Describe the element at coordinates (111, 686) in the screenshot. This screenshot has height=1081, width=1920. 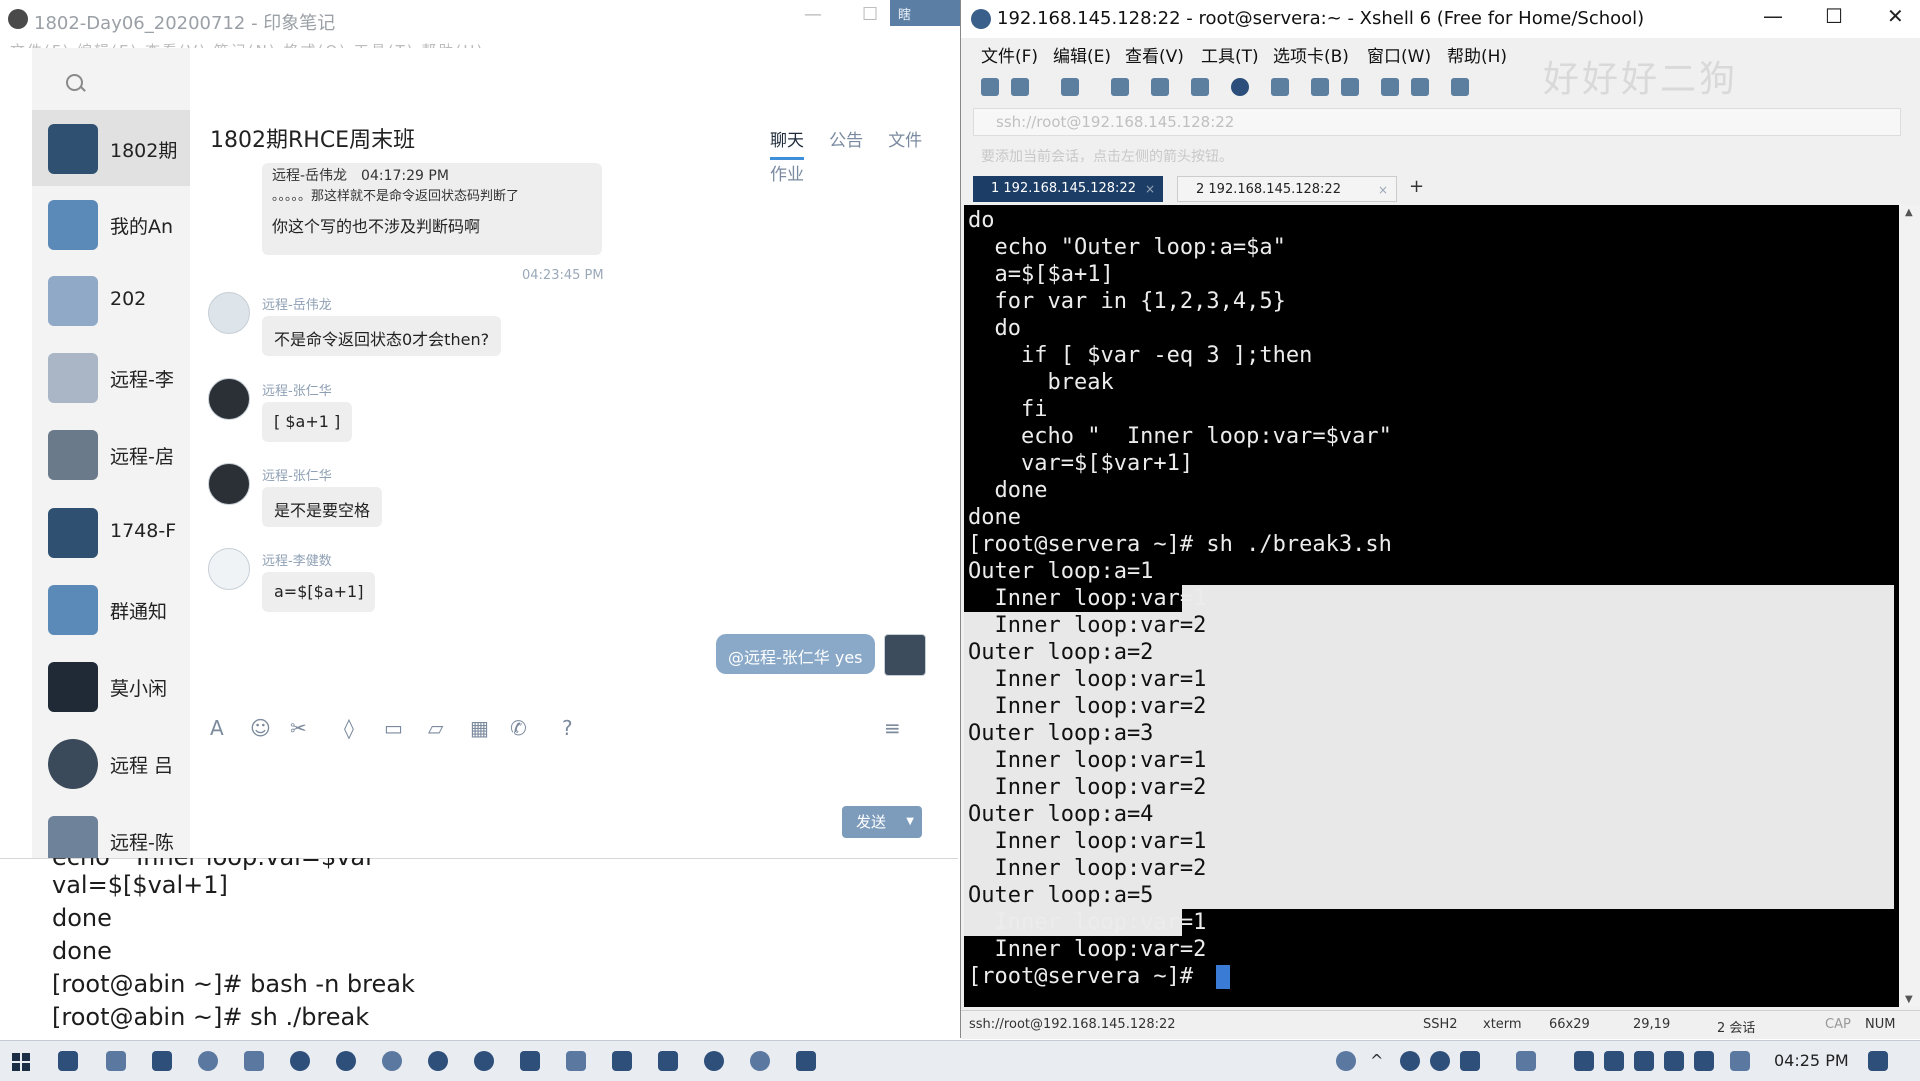
I see `contact-item: 莫小闲` at that location.